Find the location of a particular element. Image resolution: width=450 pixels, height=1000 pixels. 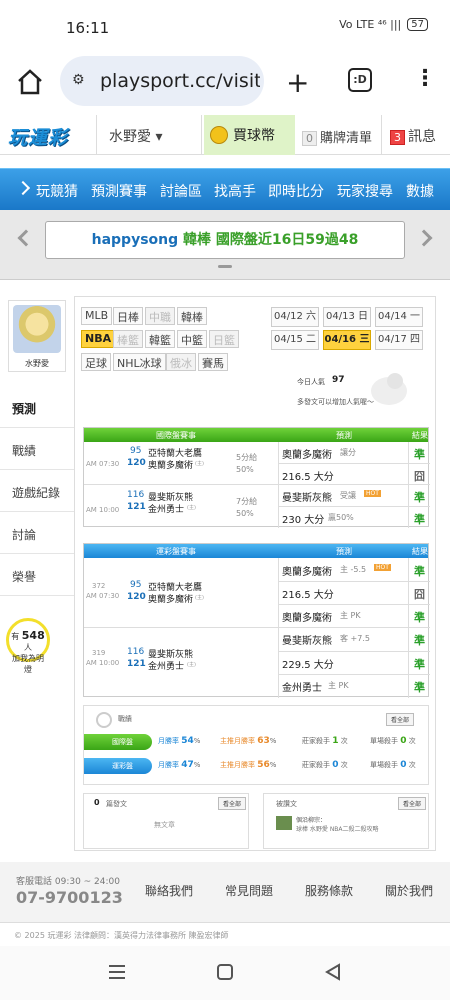

hot-badge: HOT is located at coordinates (382, 567).